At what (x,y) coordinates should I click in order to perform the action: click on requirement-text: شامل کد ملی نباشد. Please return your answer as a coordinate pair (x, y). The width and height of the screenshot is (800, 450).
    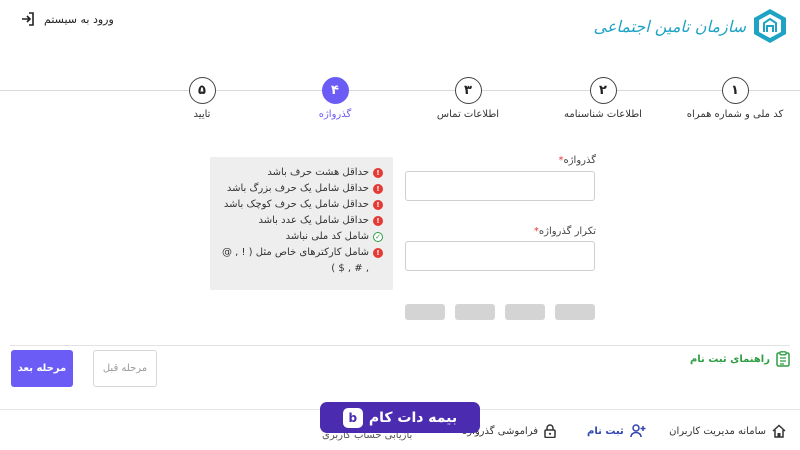
    Looking at the image, I should click on (327, 236).